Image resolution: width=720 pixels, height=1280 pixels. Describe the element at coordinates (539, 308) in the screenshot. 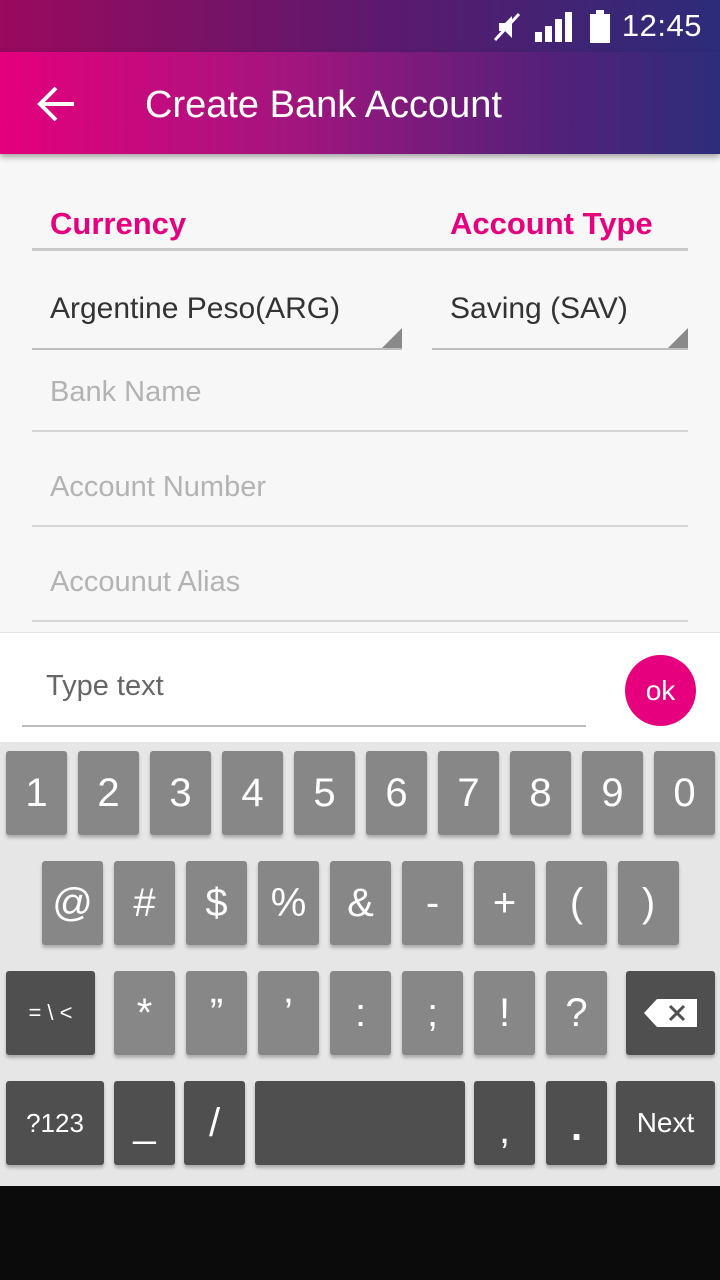

I see `account-type-select-value: Saving (SAV)` at that location.